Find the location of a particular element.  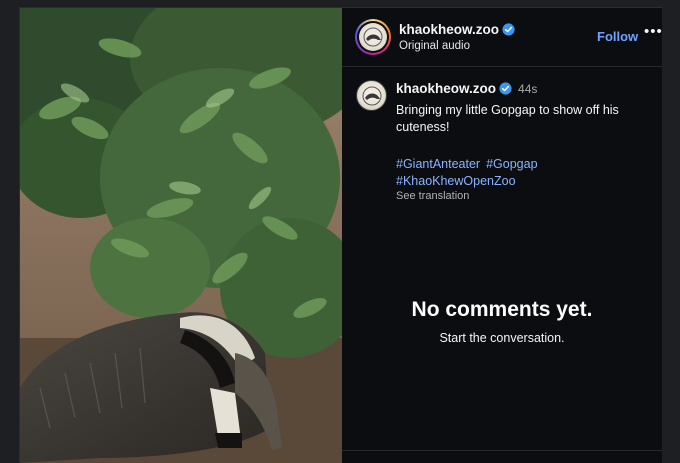

hashtag-link: #KhaoKhewOpenZoo is located at coordinates (456, 181).